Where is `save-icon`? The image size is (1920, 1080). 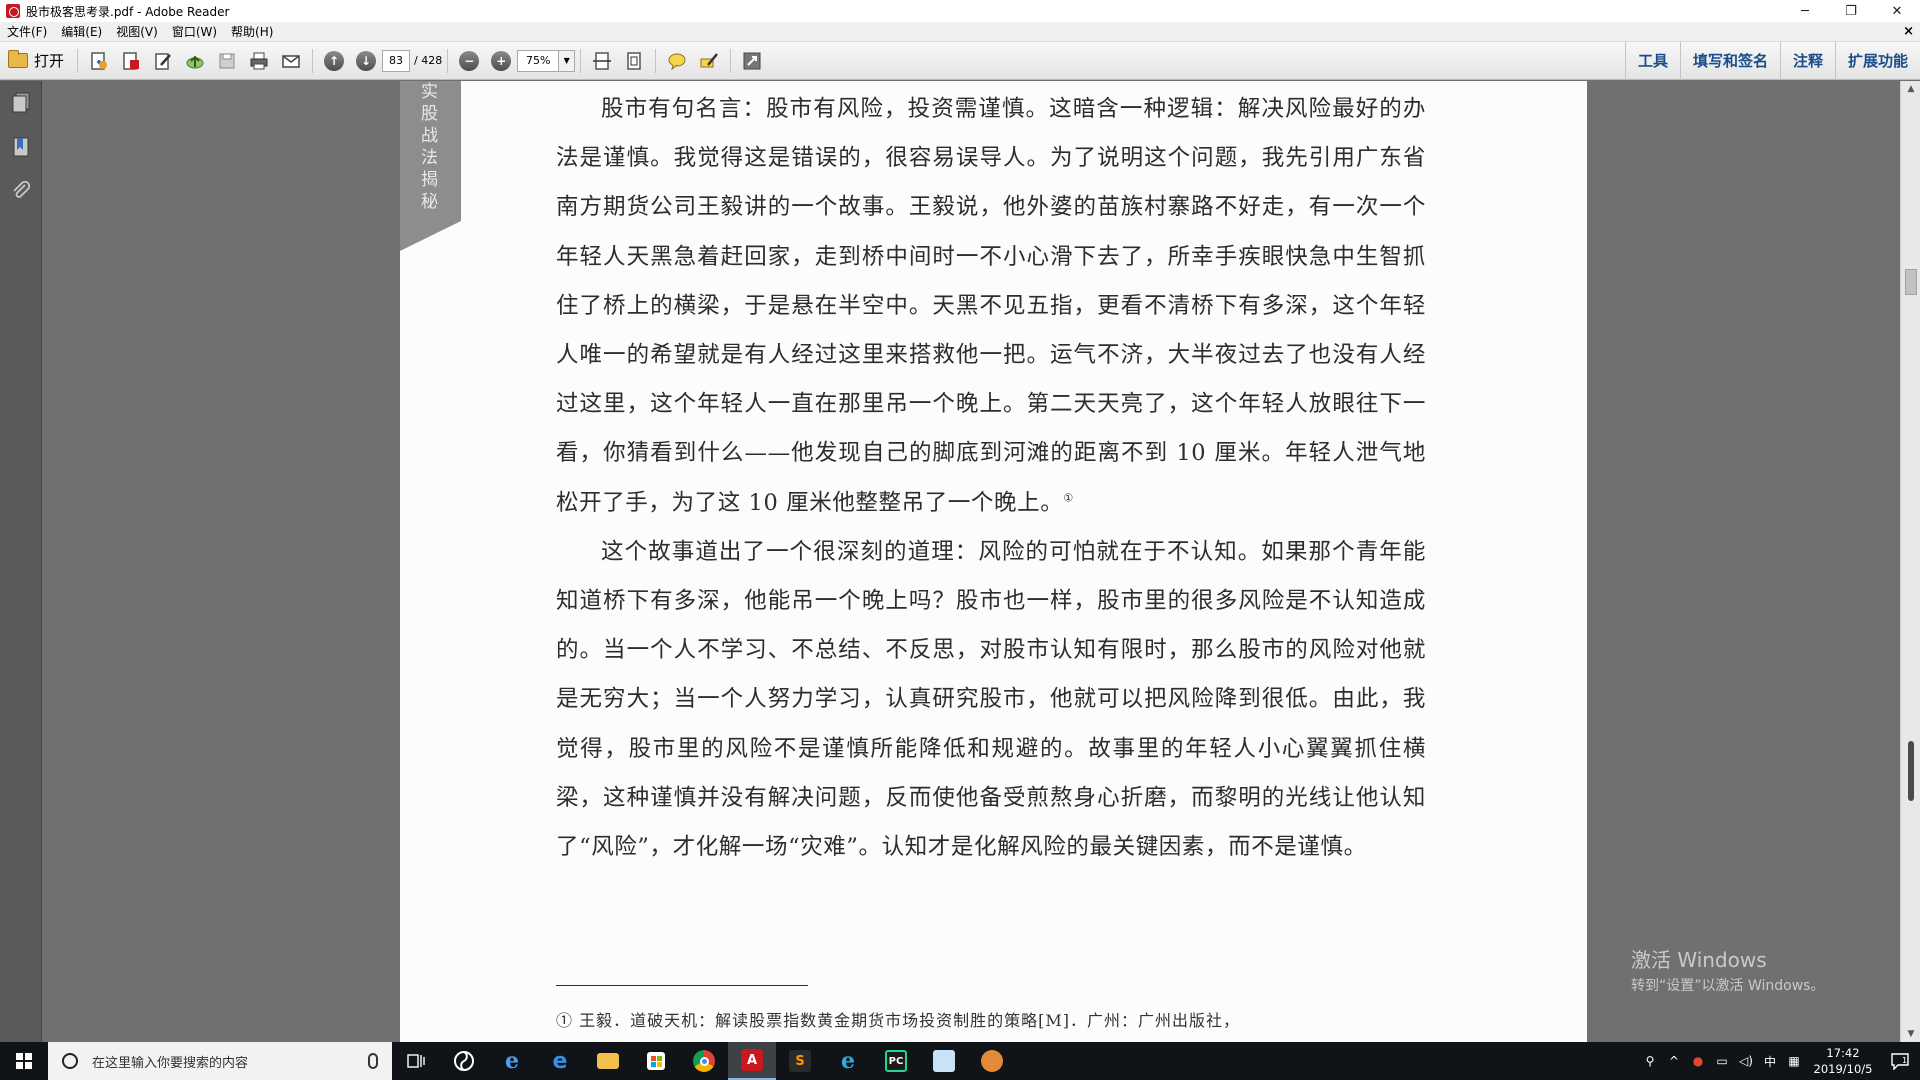 save-icon is located at coordinates (227, 60).